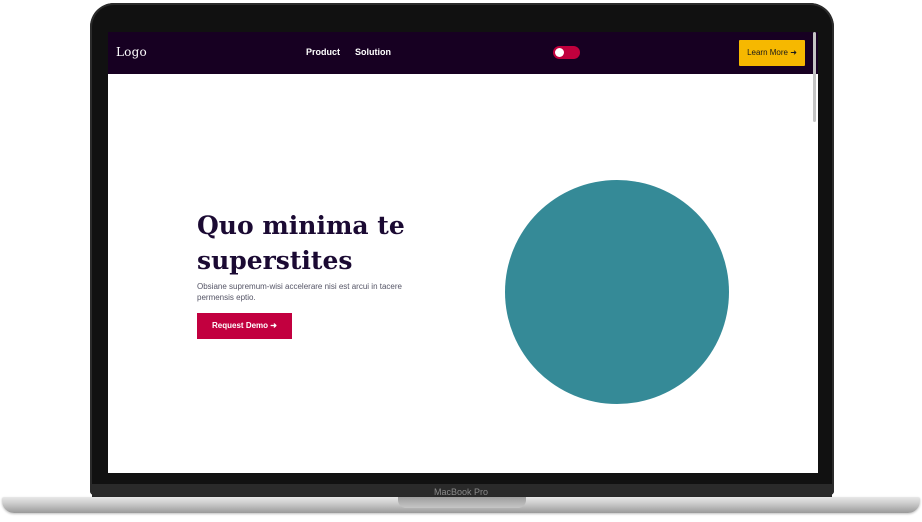  What do you see at coordinates (772, 53) in the screenshot?
I see `learn-more-button: Learn More ➜` at bounding box center [772, 53].